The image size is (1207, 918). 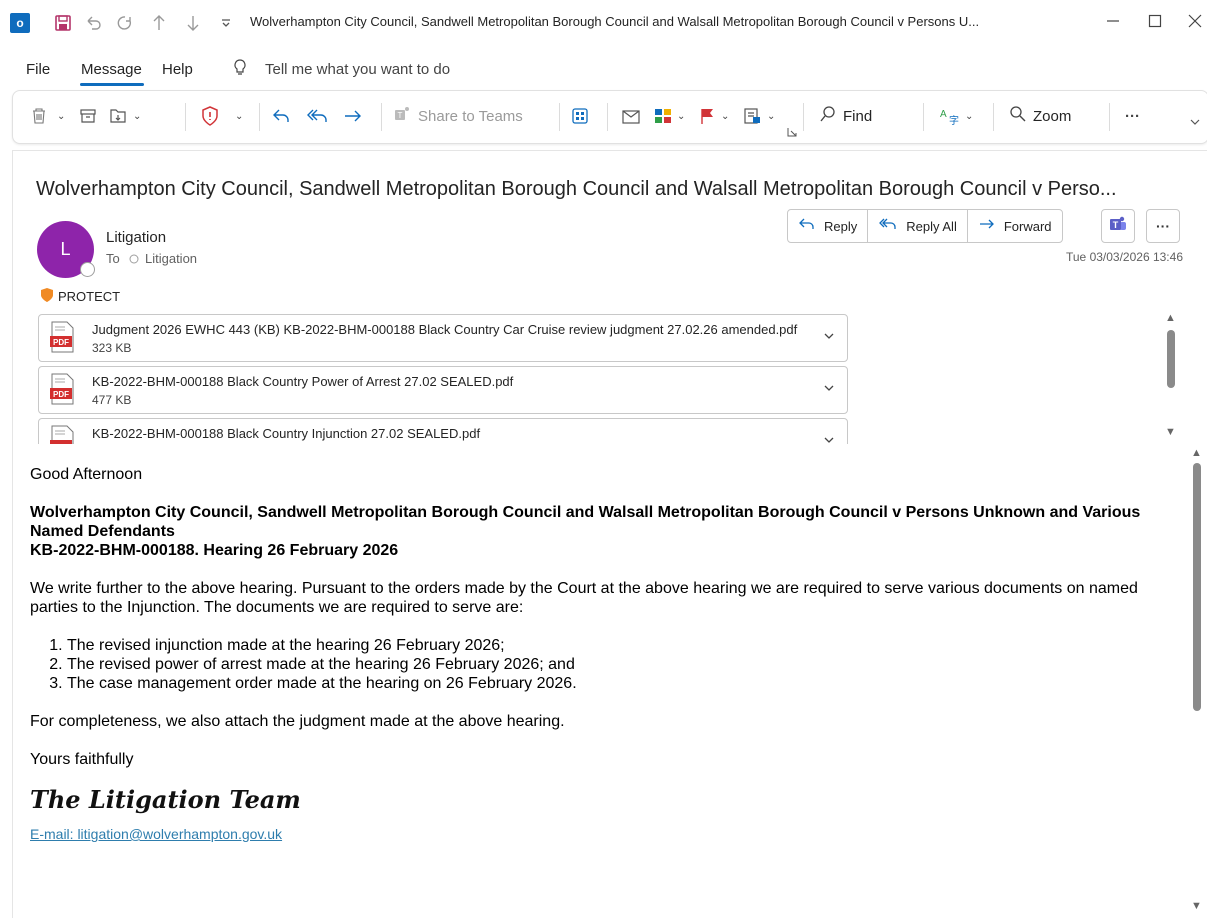 I want to click on forward-icon, so click(x=353, y=116).